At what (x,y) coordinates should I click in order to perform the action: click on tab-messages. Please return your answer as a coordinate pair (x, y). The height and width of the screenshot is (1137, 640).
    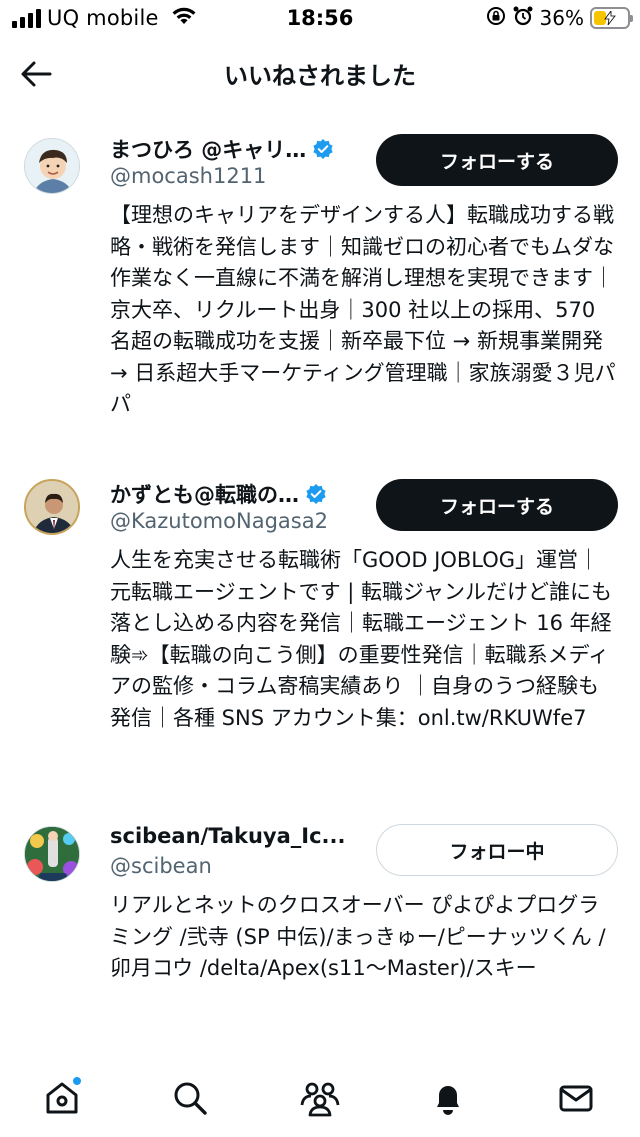
    Looking at the image, I should click on (576, 1098).